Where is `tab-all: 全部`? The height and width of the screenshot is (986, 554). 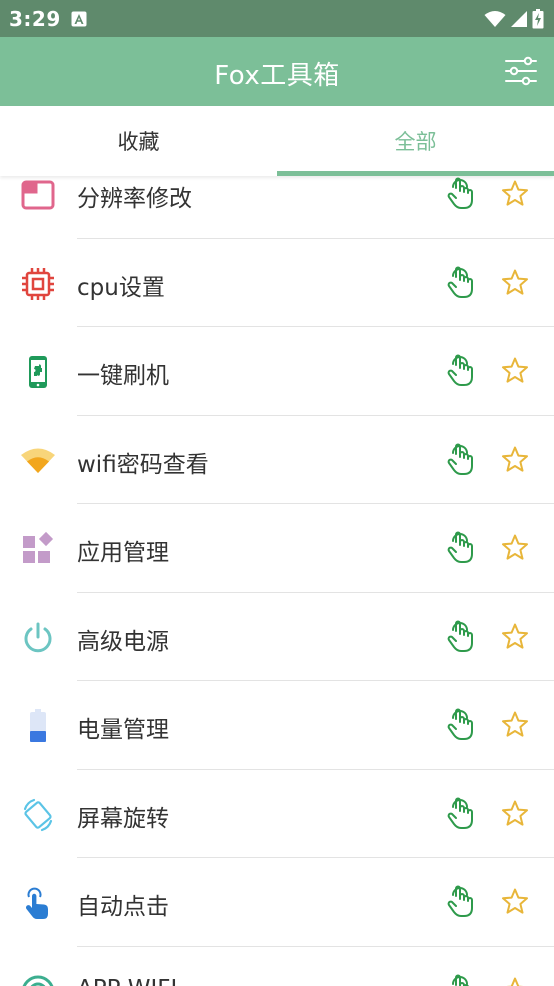
tab-all: 全部 is located at coordinates (415, 141).